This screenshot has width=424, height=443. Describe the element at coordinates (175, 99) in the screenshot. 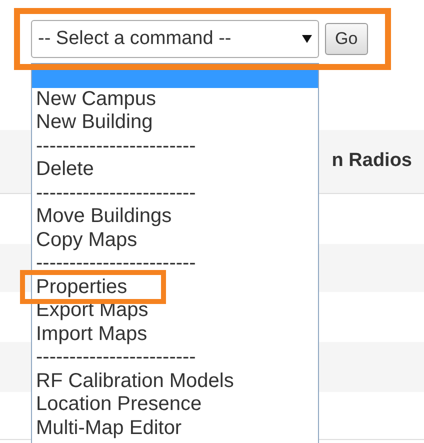

I see `dropdown-option: New Campus` at that location.